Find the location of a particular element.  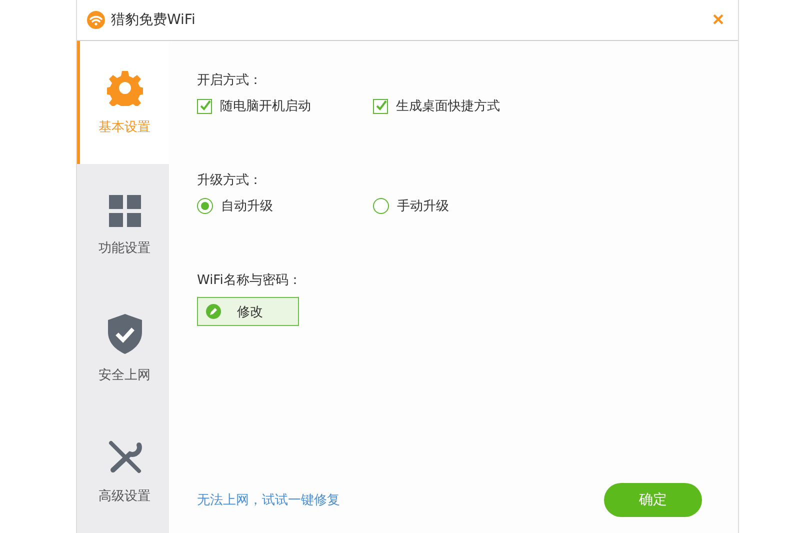

grid-icon is located at coordinates (124, 210).